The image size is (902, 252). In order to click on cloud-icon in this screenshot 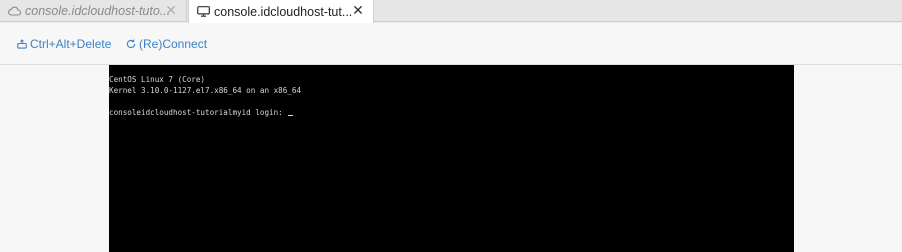, I will do `click(14, 11)`.